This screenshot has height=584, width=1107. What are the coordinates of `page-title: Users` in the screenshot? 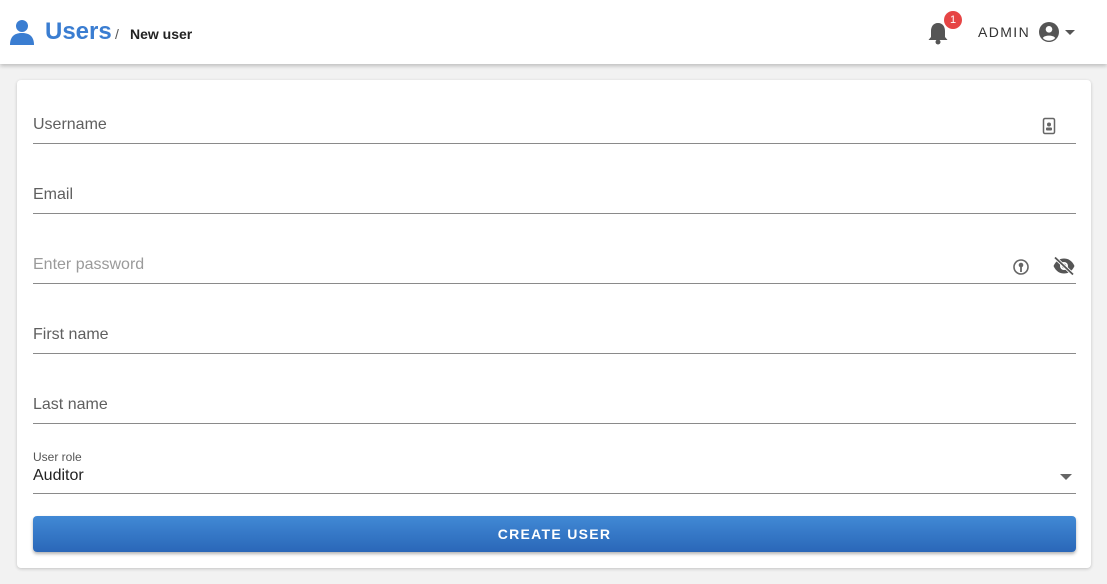 It's located at (78, 32).